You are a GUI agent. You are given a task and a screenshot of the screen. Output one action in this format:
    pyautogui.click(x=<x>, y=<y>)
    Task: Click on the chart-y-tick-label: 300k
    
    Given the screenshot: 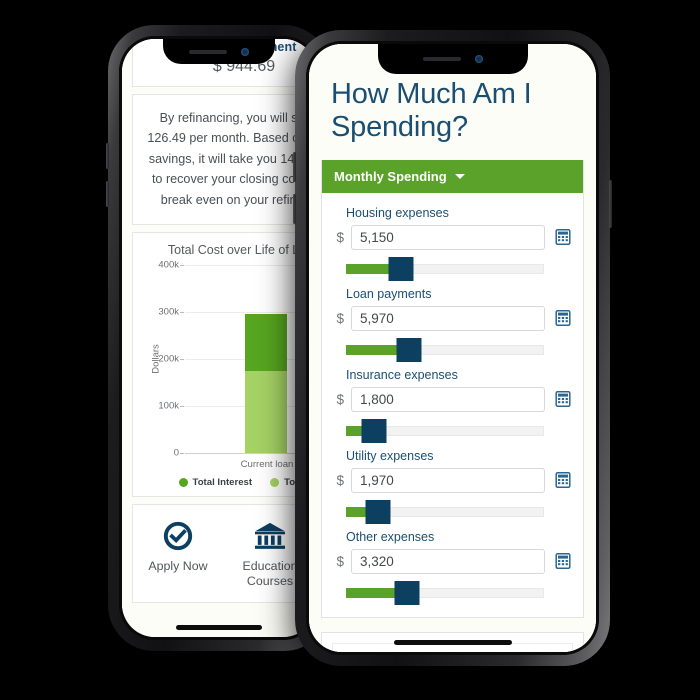 What is the action you would take?
    pyautogui.click(x=168, y=312)
    